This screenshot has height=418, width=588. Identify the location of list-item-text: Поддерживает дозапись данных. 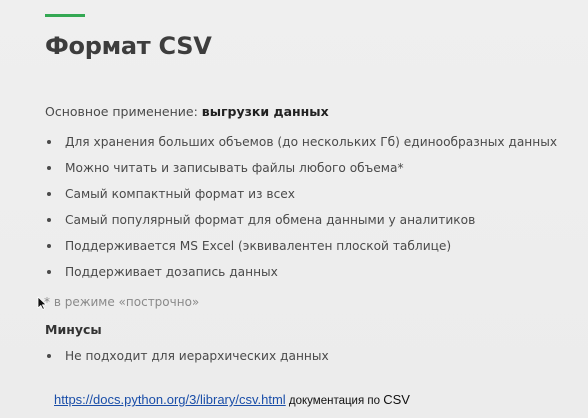
(171, 272).